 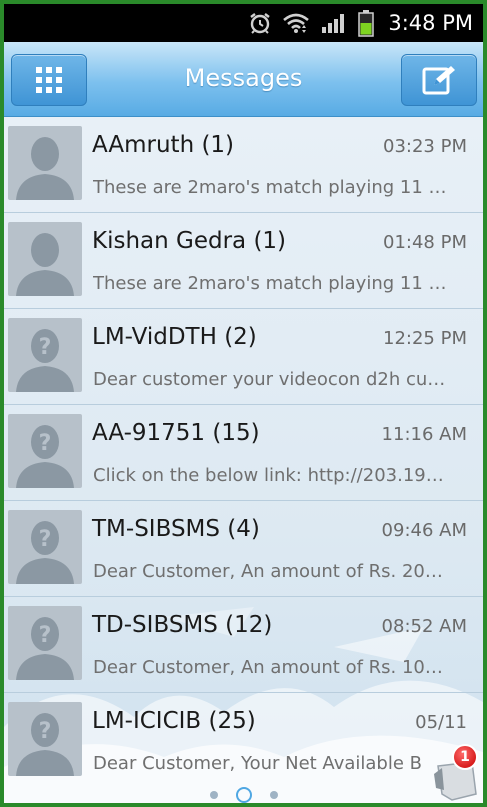 I want to click on message-time: 05/11, so click(x=441, y=722).